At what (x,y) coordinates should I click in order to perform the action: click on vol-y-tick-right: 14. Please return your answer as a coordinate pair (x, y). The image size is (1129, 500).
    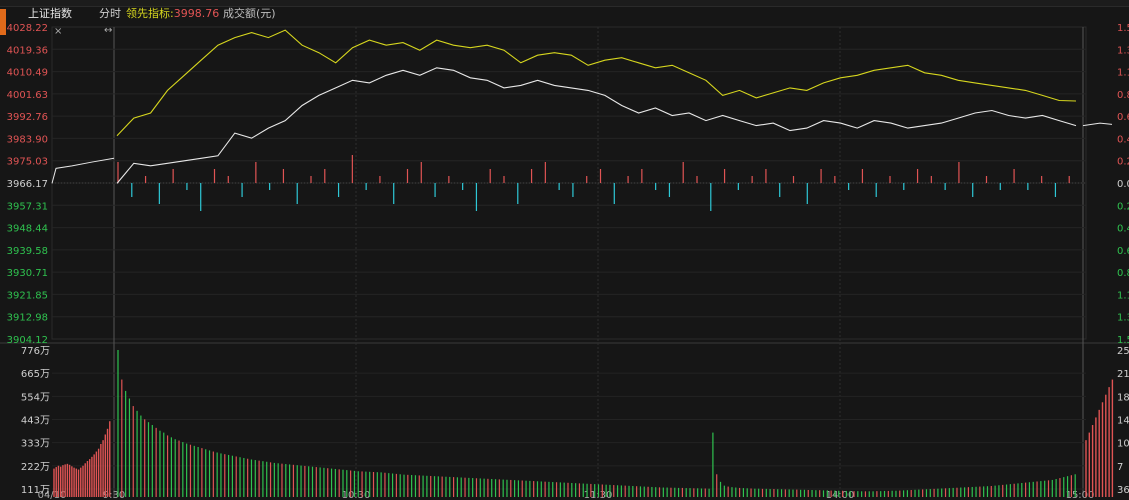
    Looking at the image, I should click on (1123, 421).